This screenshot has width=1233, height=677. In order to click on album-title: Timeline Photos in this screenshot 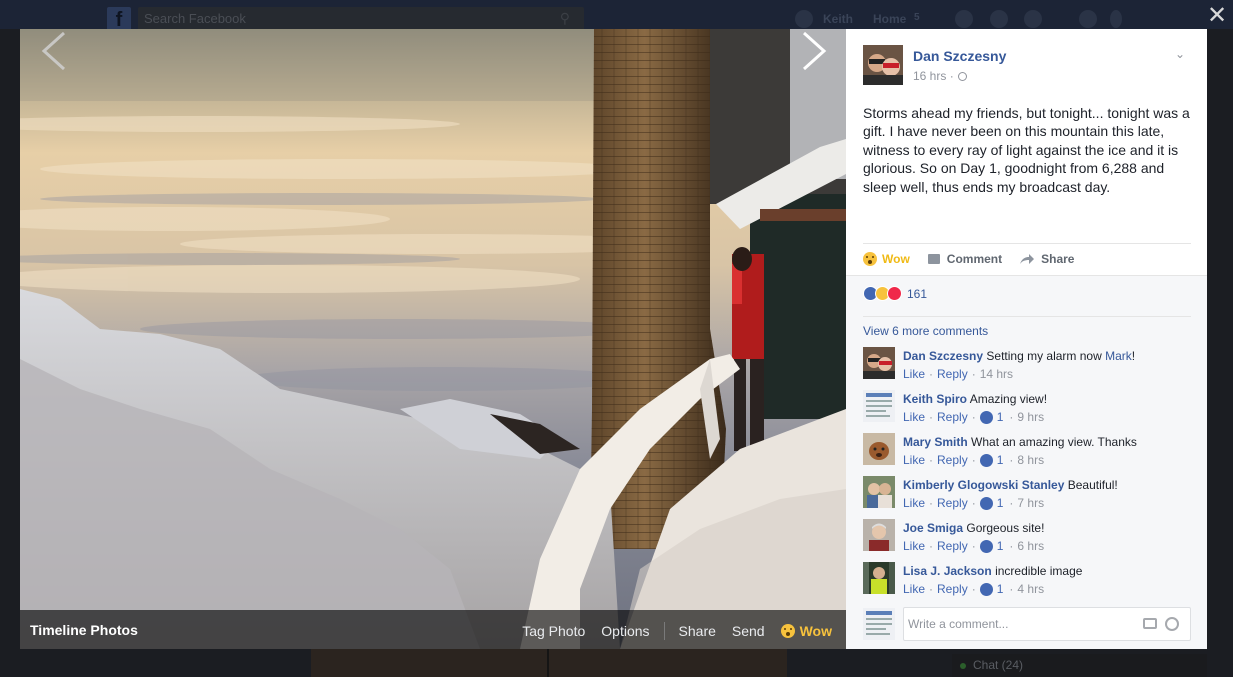, I will do `click(84, 630)`.